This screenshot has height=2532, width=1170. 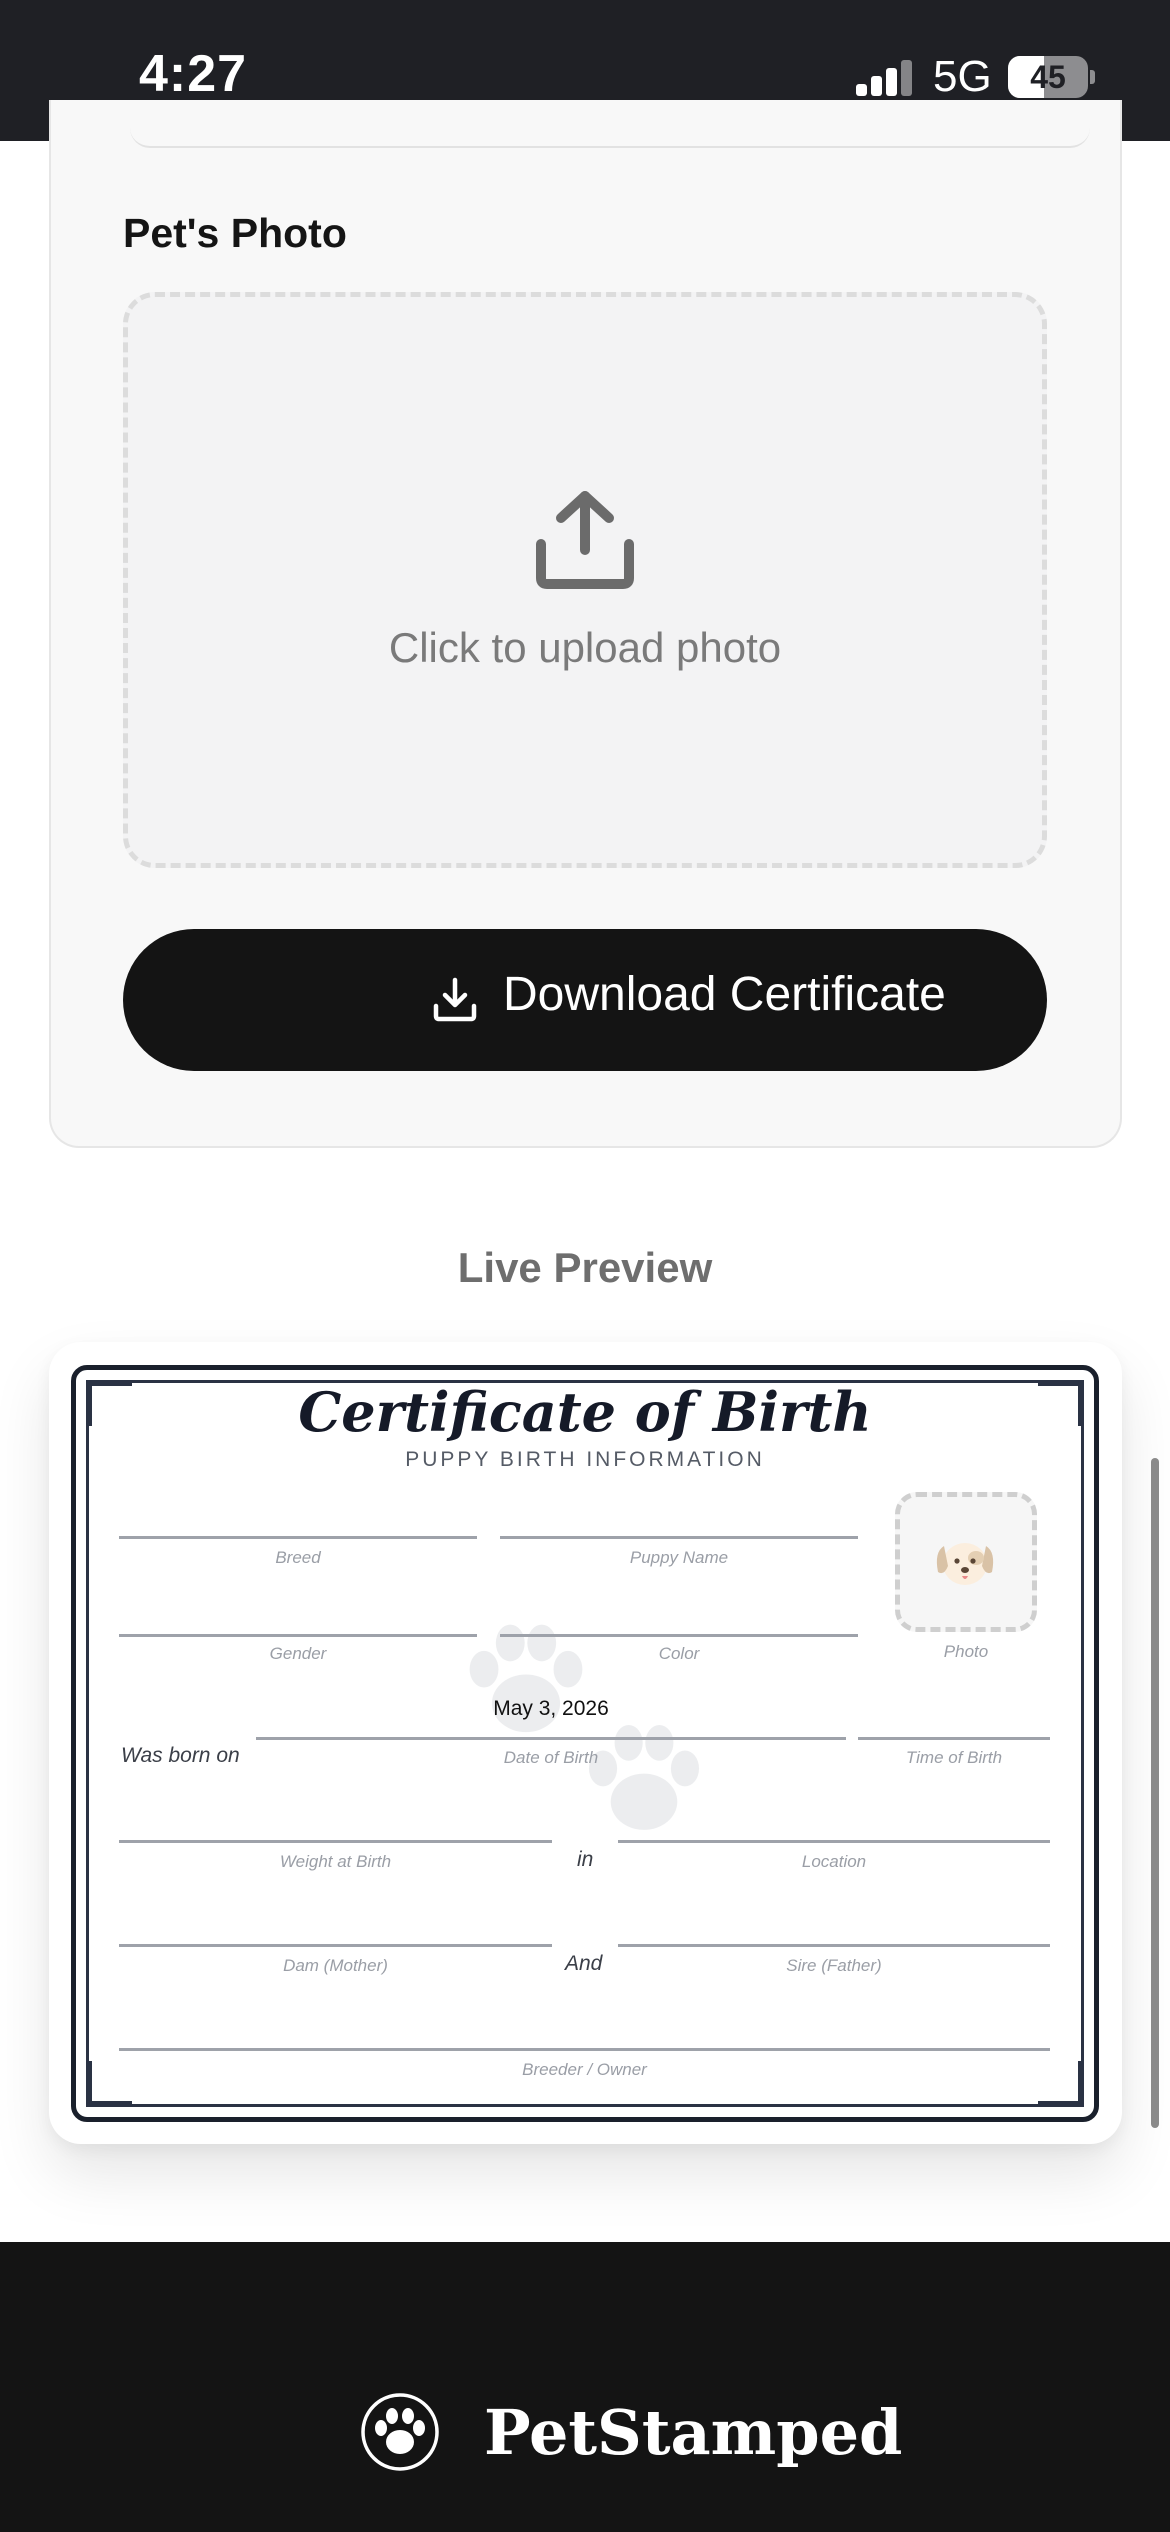 What do you see at coordinates (834, 1965) in the screenshot?
I see `sire-caption: Sire (Father)` at bounding box center [834, 1965].